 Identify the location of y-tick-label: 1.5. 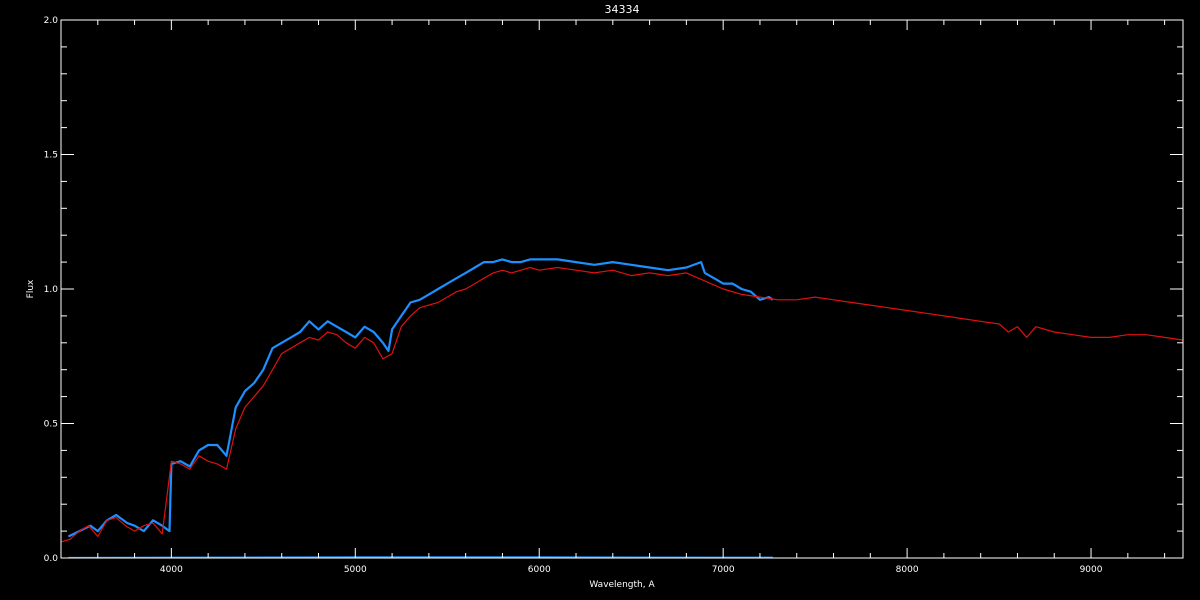
(51, 156).